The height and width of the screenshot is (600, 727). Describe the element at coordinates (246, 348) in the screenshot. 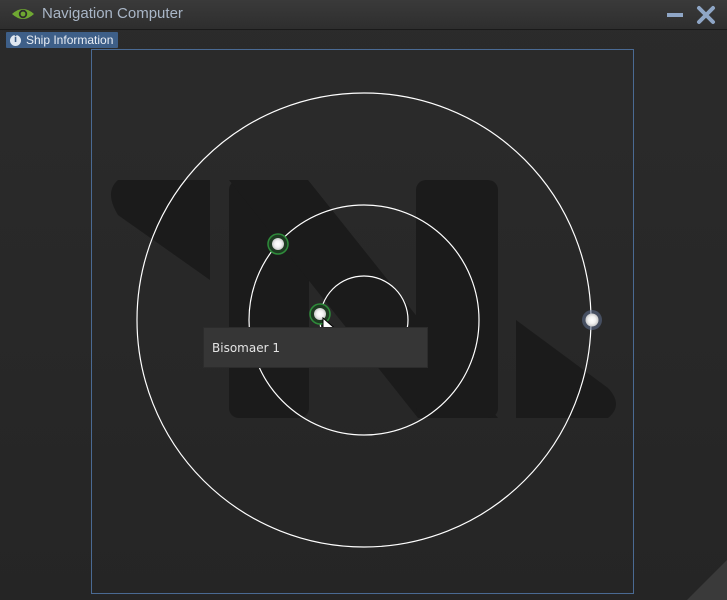

I see `tooltip-text: Bisomaer 1` at that location.